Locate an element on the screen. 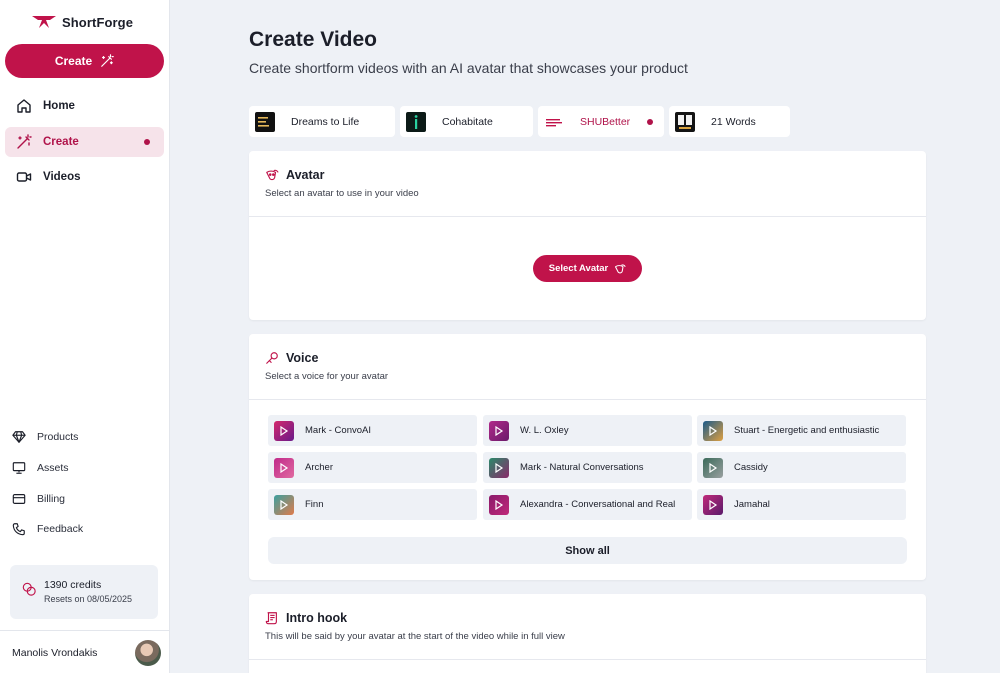  cohabitate-logo-icon is located at coordinates (416, 121).